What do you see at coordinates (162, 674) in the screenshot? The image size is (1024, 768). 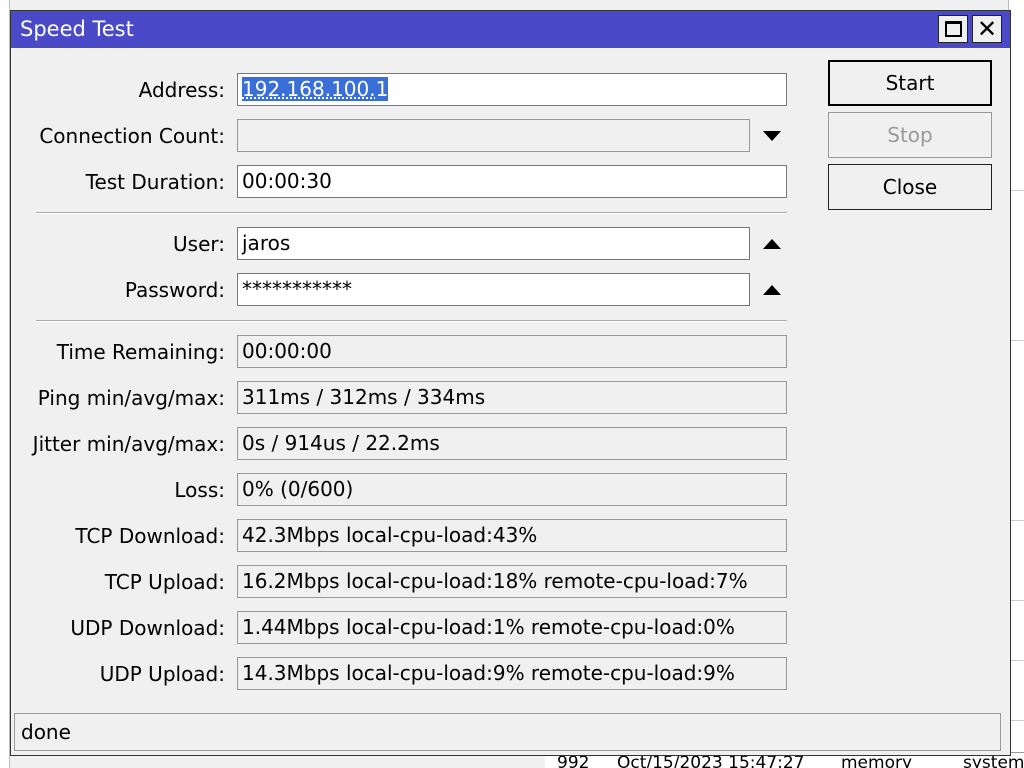 I see `udp-upload-label: UDP Upload:` at bounding box center [162, 674].